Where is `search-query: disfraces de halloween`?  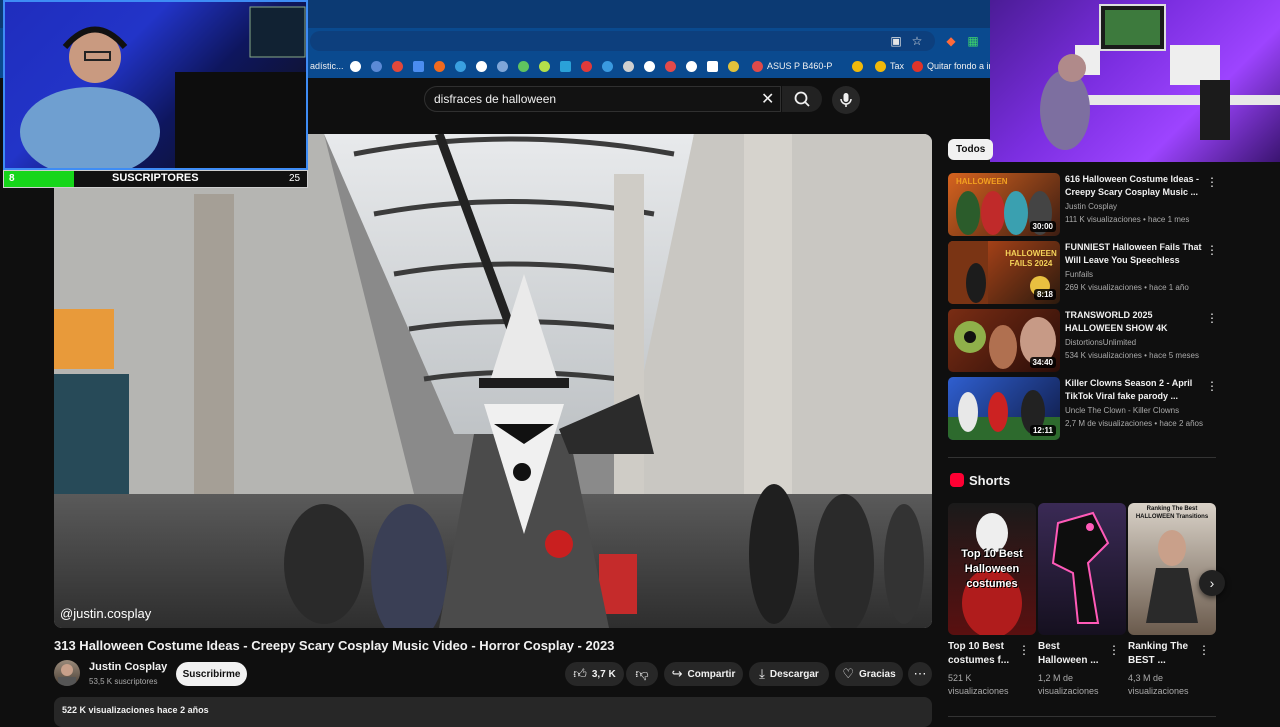
search-query: disfraces de halloween is located at coordinates (495, 99).